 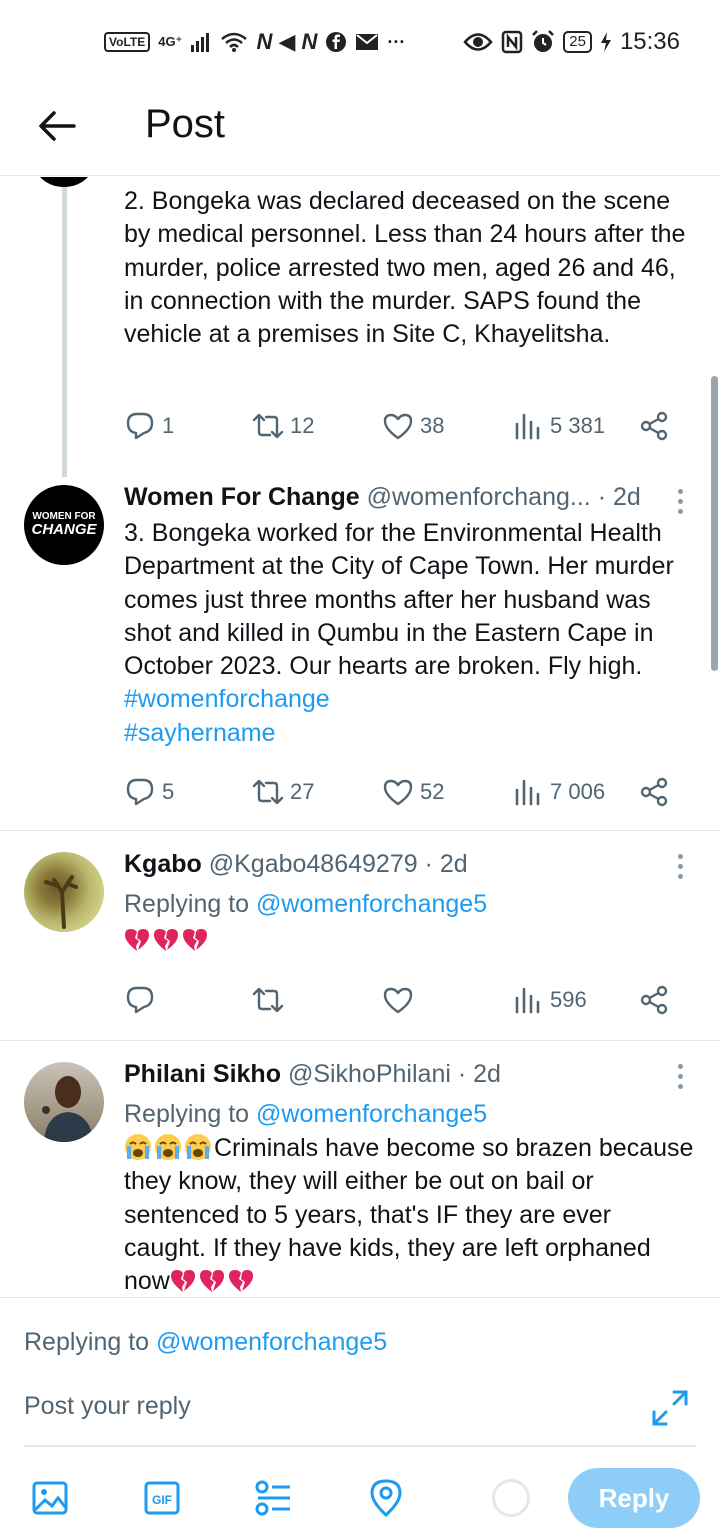 I want to click on like-count: 52, so click(x=432, y=791).